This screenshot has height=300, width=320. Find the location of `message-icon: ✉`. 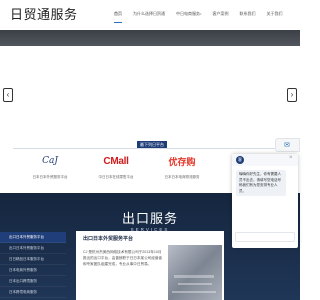

message-icon: ✉ is located at coordinates (287, 145).